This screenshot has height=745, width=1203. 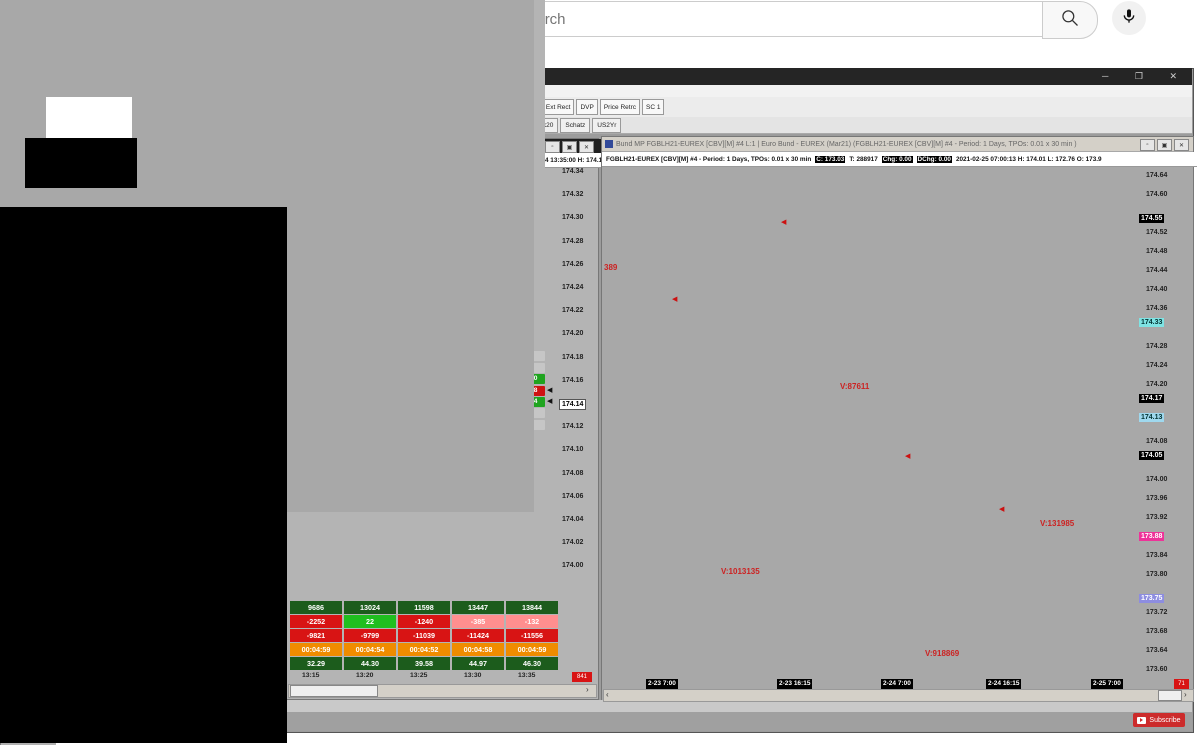 What do you see at coordinates (425, 160) in the screenshot?
I see `status-segment: T: 2801` at bounding box center [425, 160].